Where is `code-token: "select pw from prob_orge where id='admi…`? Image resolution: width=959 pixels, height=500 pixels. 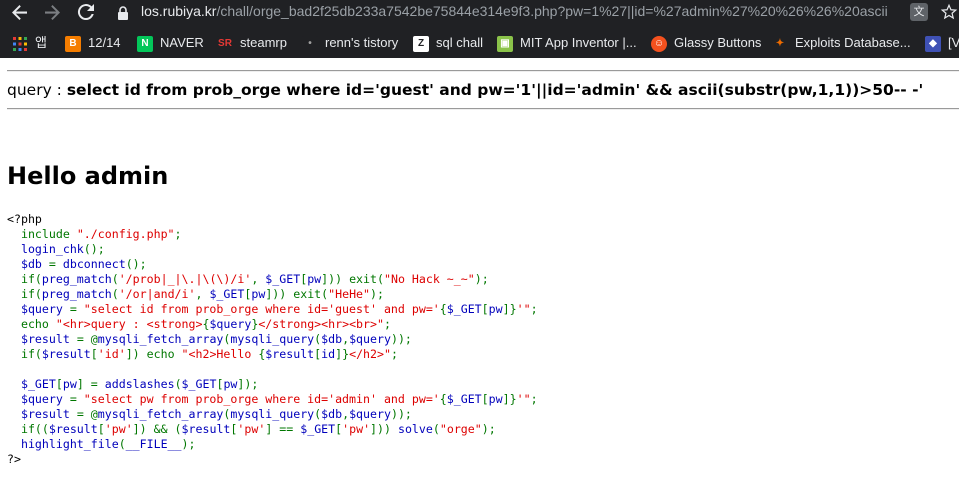
code-token: "select pw from prob_orge where id='admi… is located at coordinates (261, 399).